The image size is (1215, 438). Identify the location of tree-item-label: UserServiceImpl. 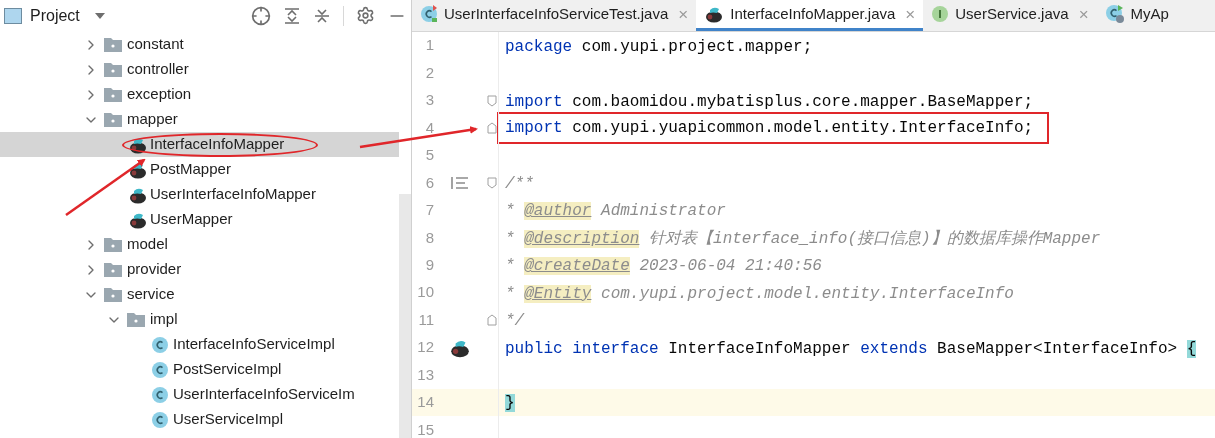
(228, 419).